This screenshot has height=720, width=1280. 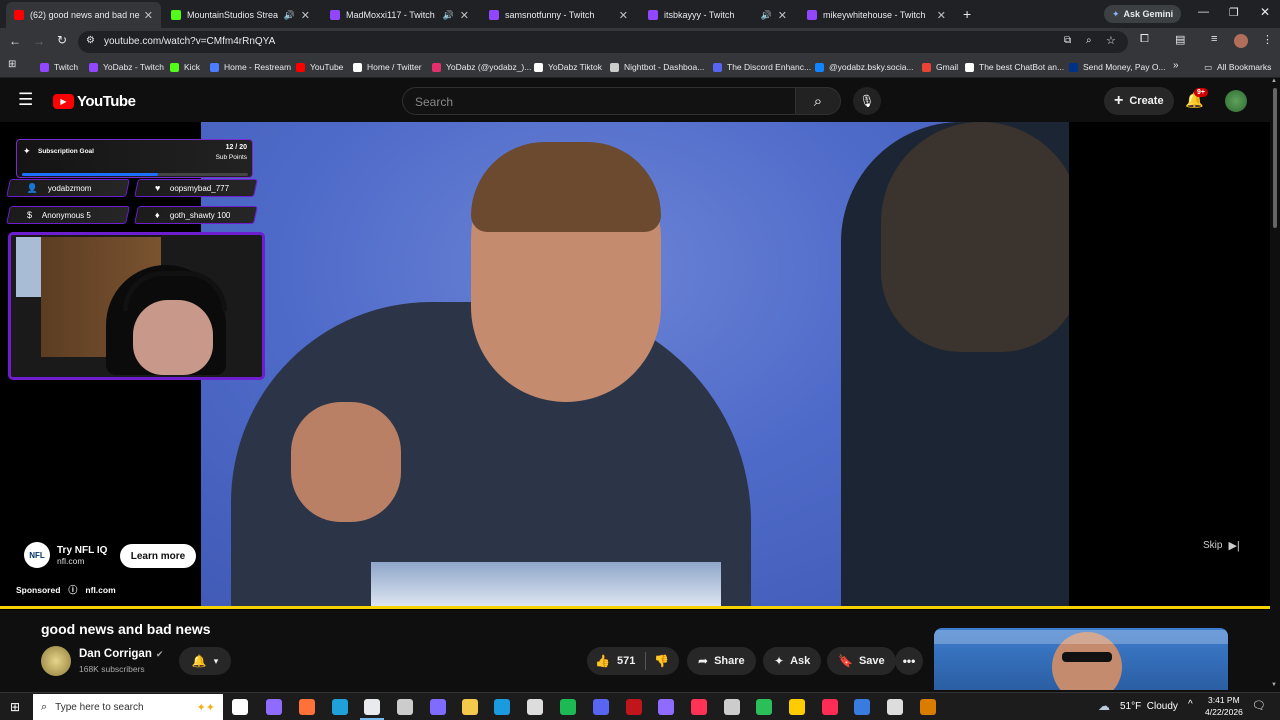 I want to click on blue-app-icon, so click(x=862, y=707).